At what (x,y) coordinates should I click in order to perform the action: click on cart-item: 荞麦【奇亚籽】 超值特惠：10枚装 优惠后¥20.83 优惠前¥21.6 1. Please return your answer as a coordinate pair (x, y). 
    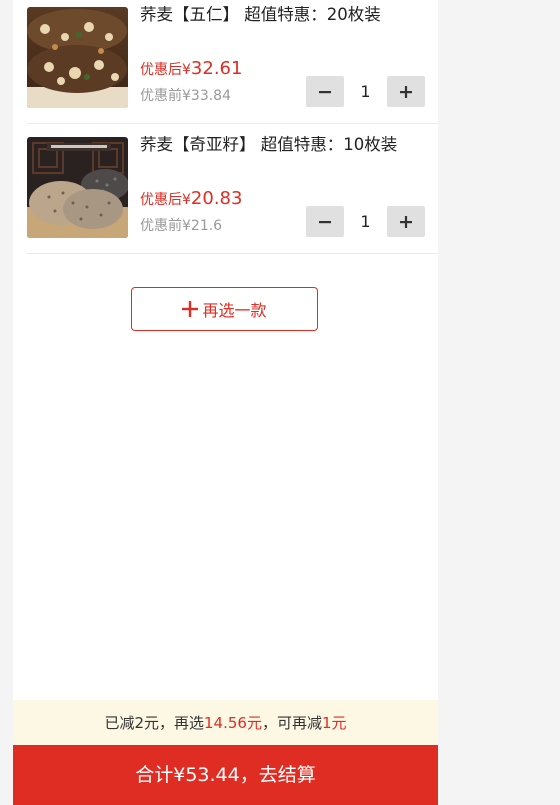
    Looking at the image, I should click on (232, 188).